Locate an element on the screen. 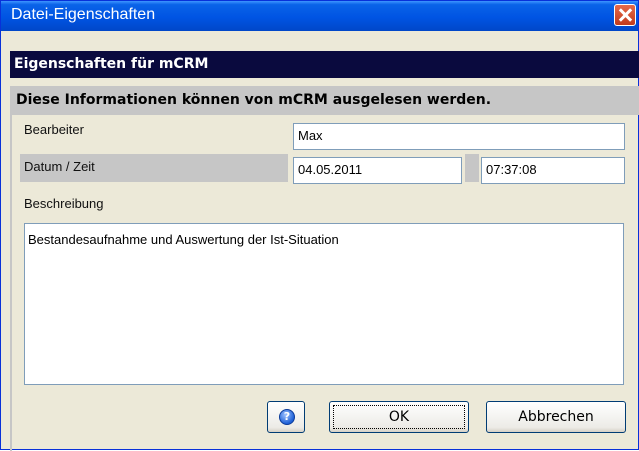 This screenshot has width=639, height=451. ok-button: OK is located at coordinates (399, 417).